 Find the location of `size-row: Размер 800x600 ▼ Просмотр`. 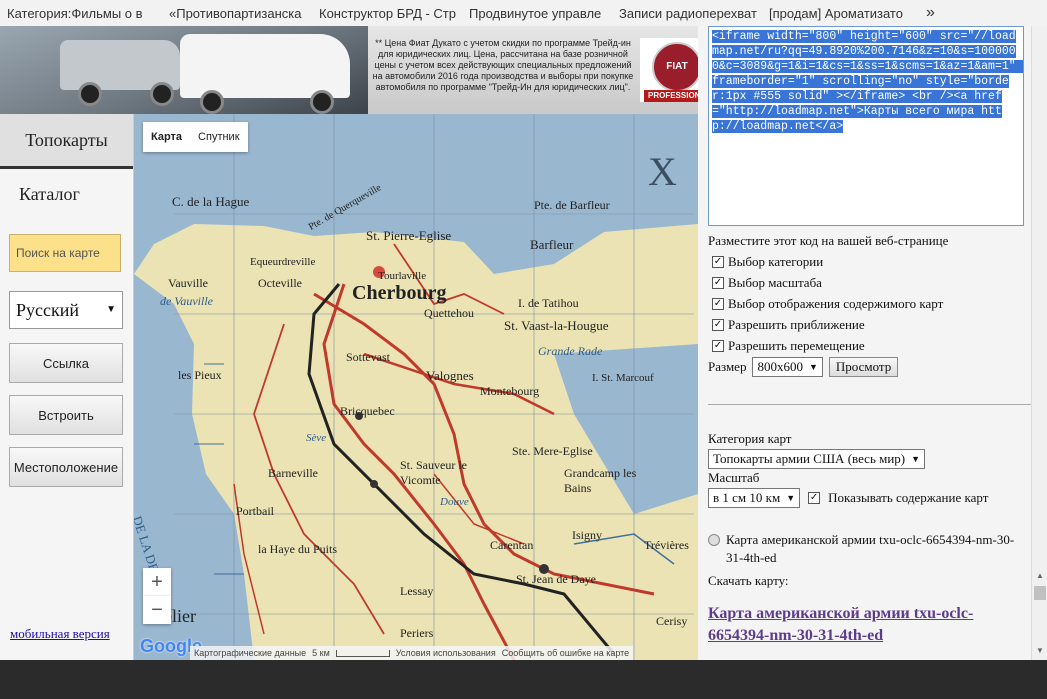

size-row: Размер 800x600 ▼ Просмотр is located at coordinates (803, 367).